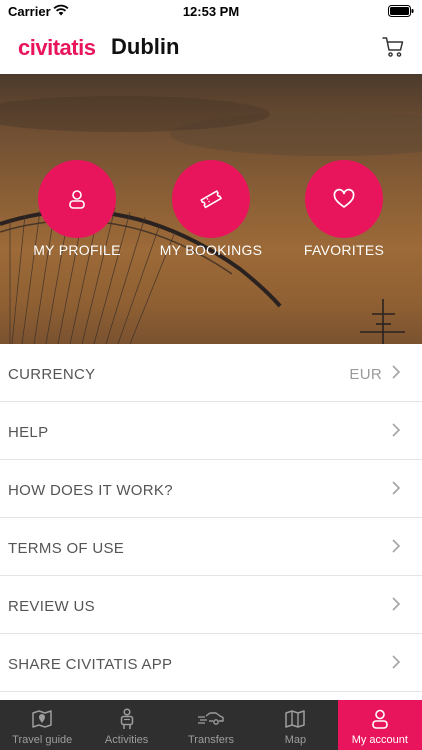 This screenshot has width=422, height=750. What do you see at coordinates (401, 11) in the screenshot?
I see `battery-icon` at bounding box center [401, 11].